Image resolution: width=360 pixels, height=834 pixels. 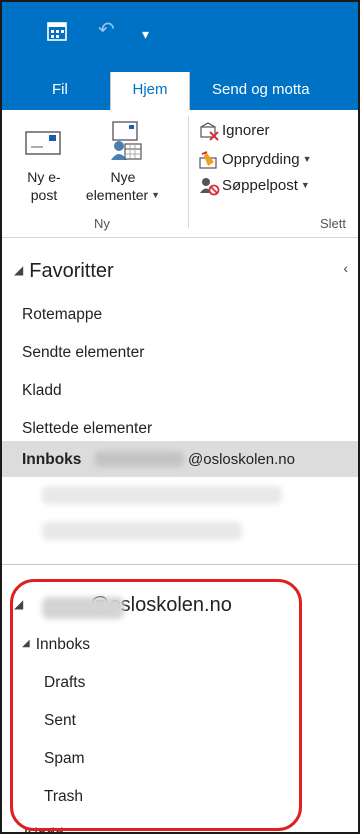 I want to click on section-divider, so click(x=180, y=564).